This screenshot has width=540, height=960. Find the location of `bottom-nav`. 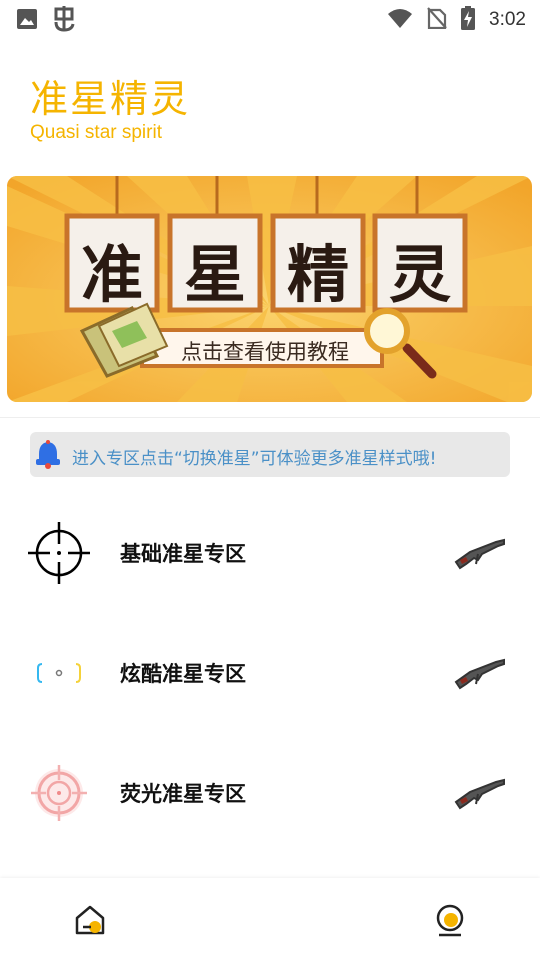

bottom-nav is located at coordinates (270, 919).